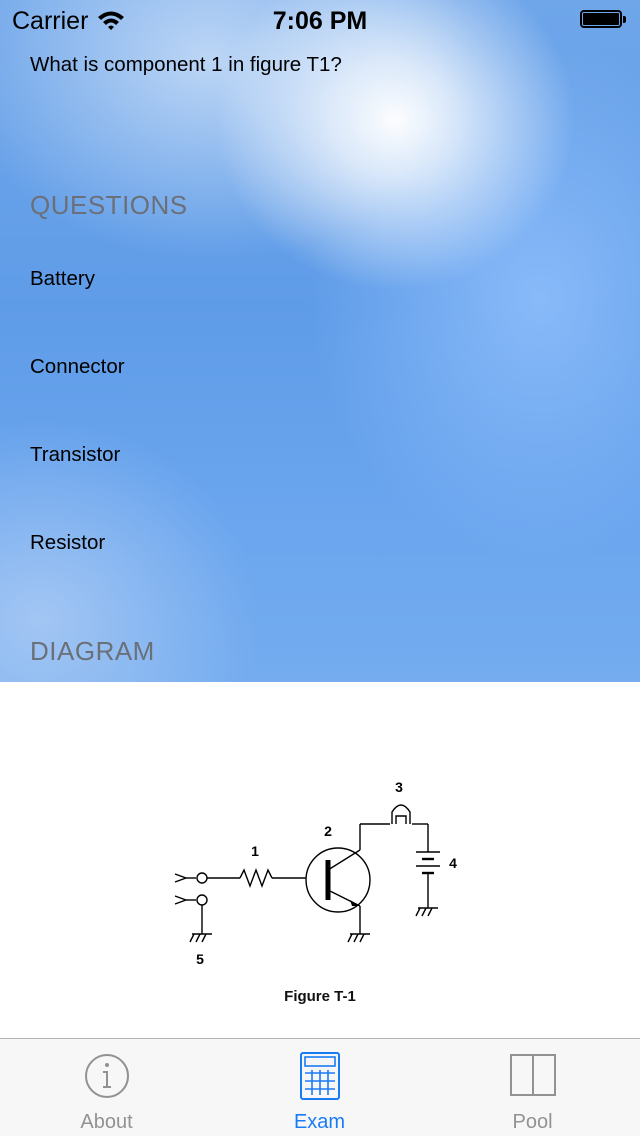 This screenshot has height=1137, width=640. I want to click on diagram-header: DIAGRAM, so click(92, 651).